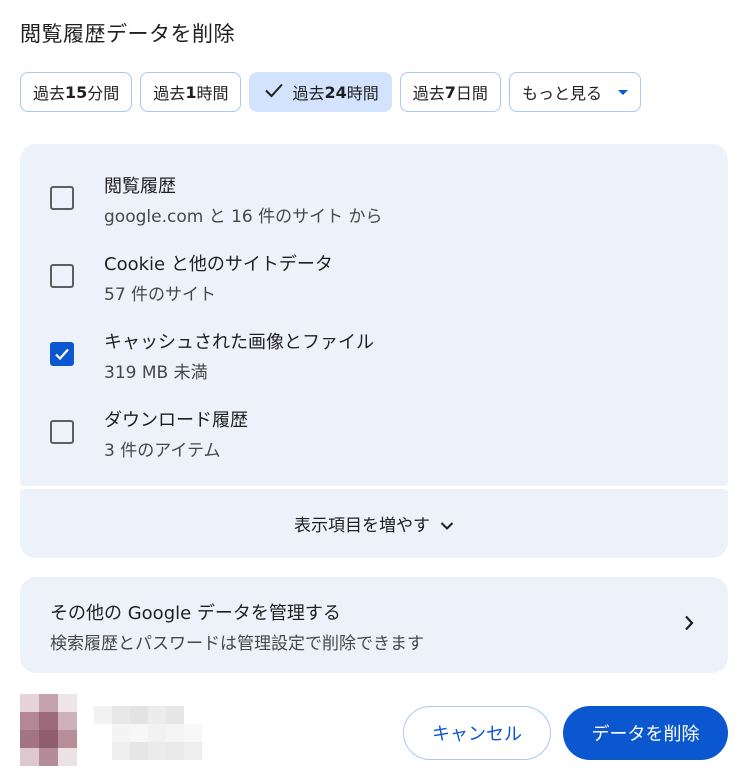 Image resolution: width=743 pixels, height=784 pixels. Describe the element at coordinates (62, 276) in the screenshot. I see `checkbox-cookies` at that location.